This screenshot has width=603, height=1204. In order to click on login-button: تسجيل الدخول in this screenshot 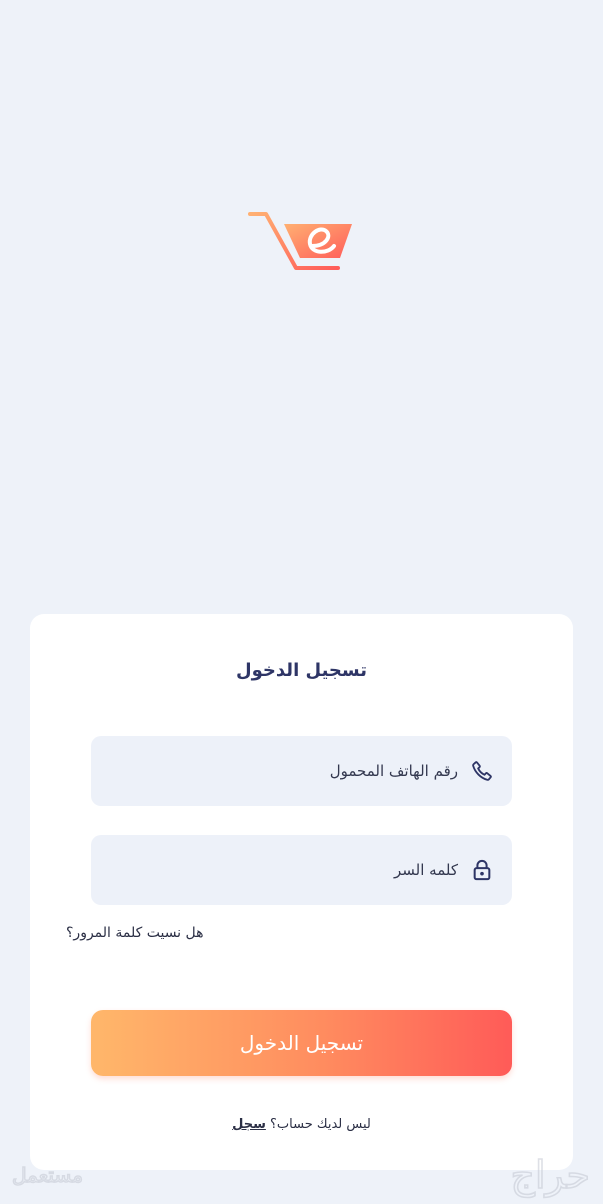, I will do `click(301, 1043)`.